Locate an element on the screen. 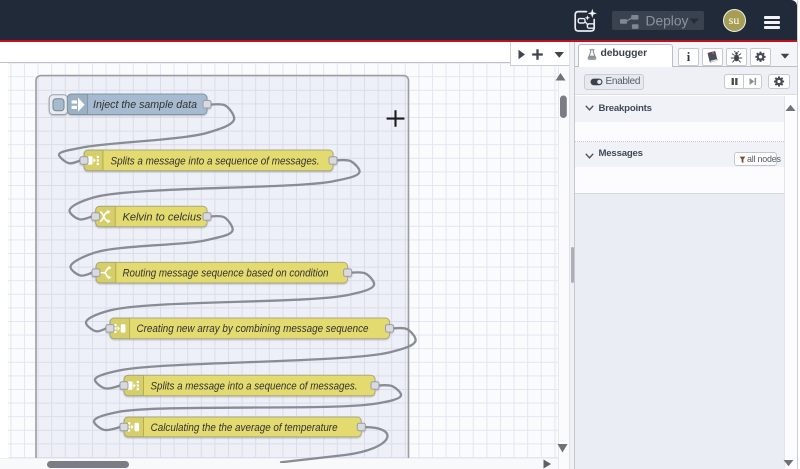 The width and height of the screenshot is (800, 469). svg-text: Deploy is located at coordinates (667, 21).